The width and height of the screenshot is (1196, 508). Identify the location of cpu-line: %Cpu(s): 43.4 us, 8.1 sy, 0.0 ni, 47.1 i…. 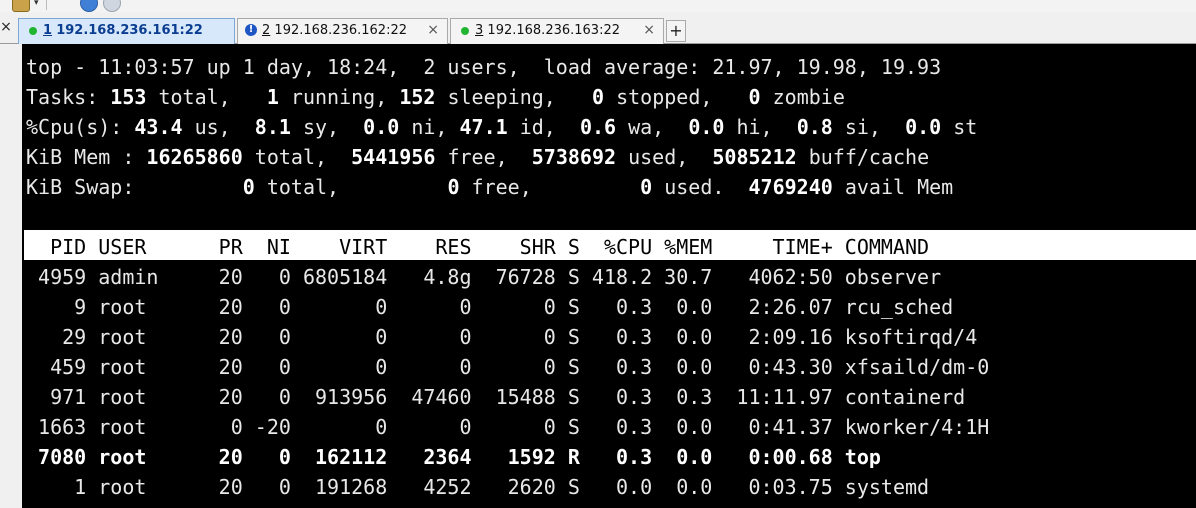
(502, 127).